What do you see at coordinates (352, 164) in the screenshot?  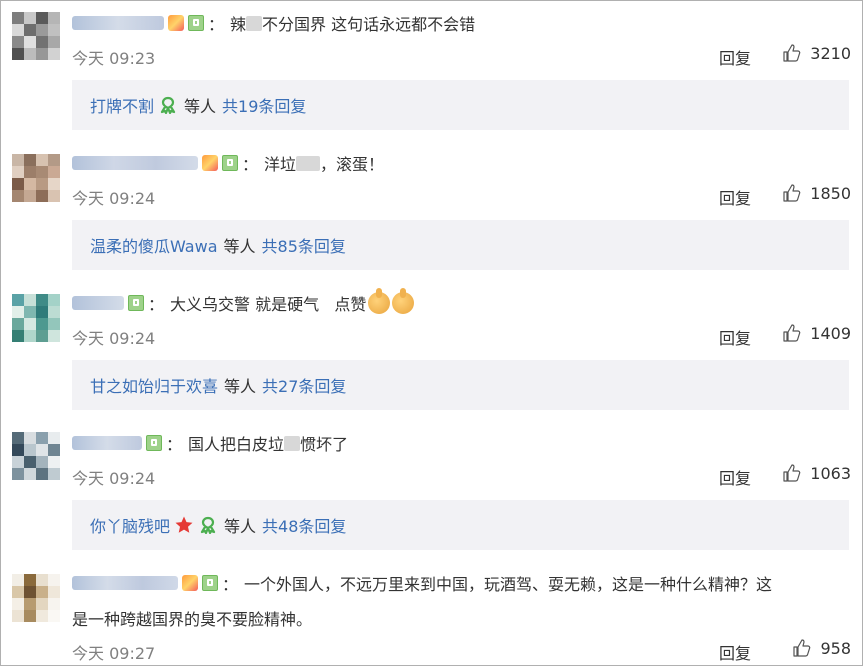 I see `comment-text: ，滚蛋！` at bounding box center [352, 164].